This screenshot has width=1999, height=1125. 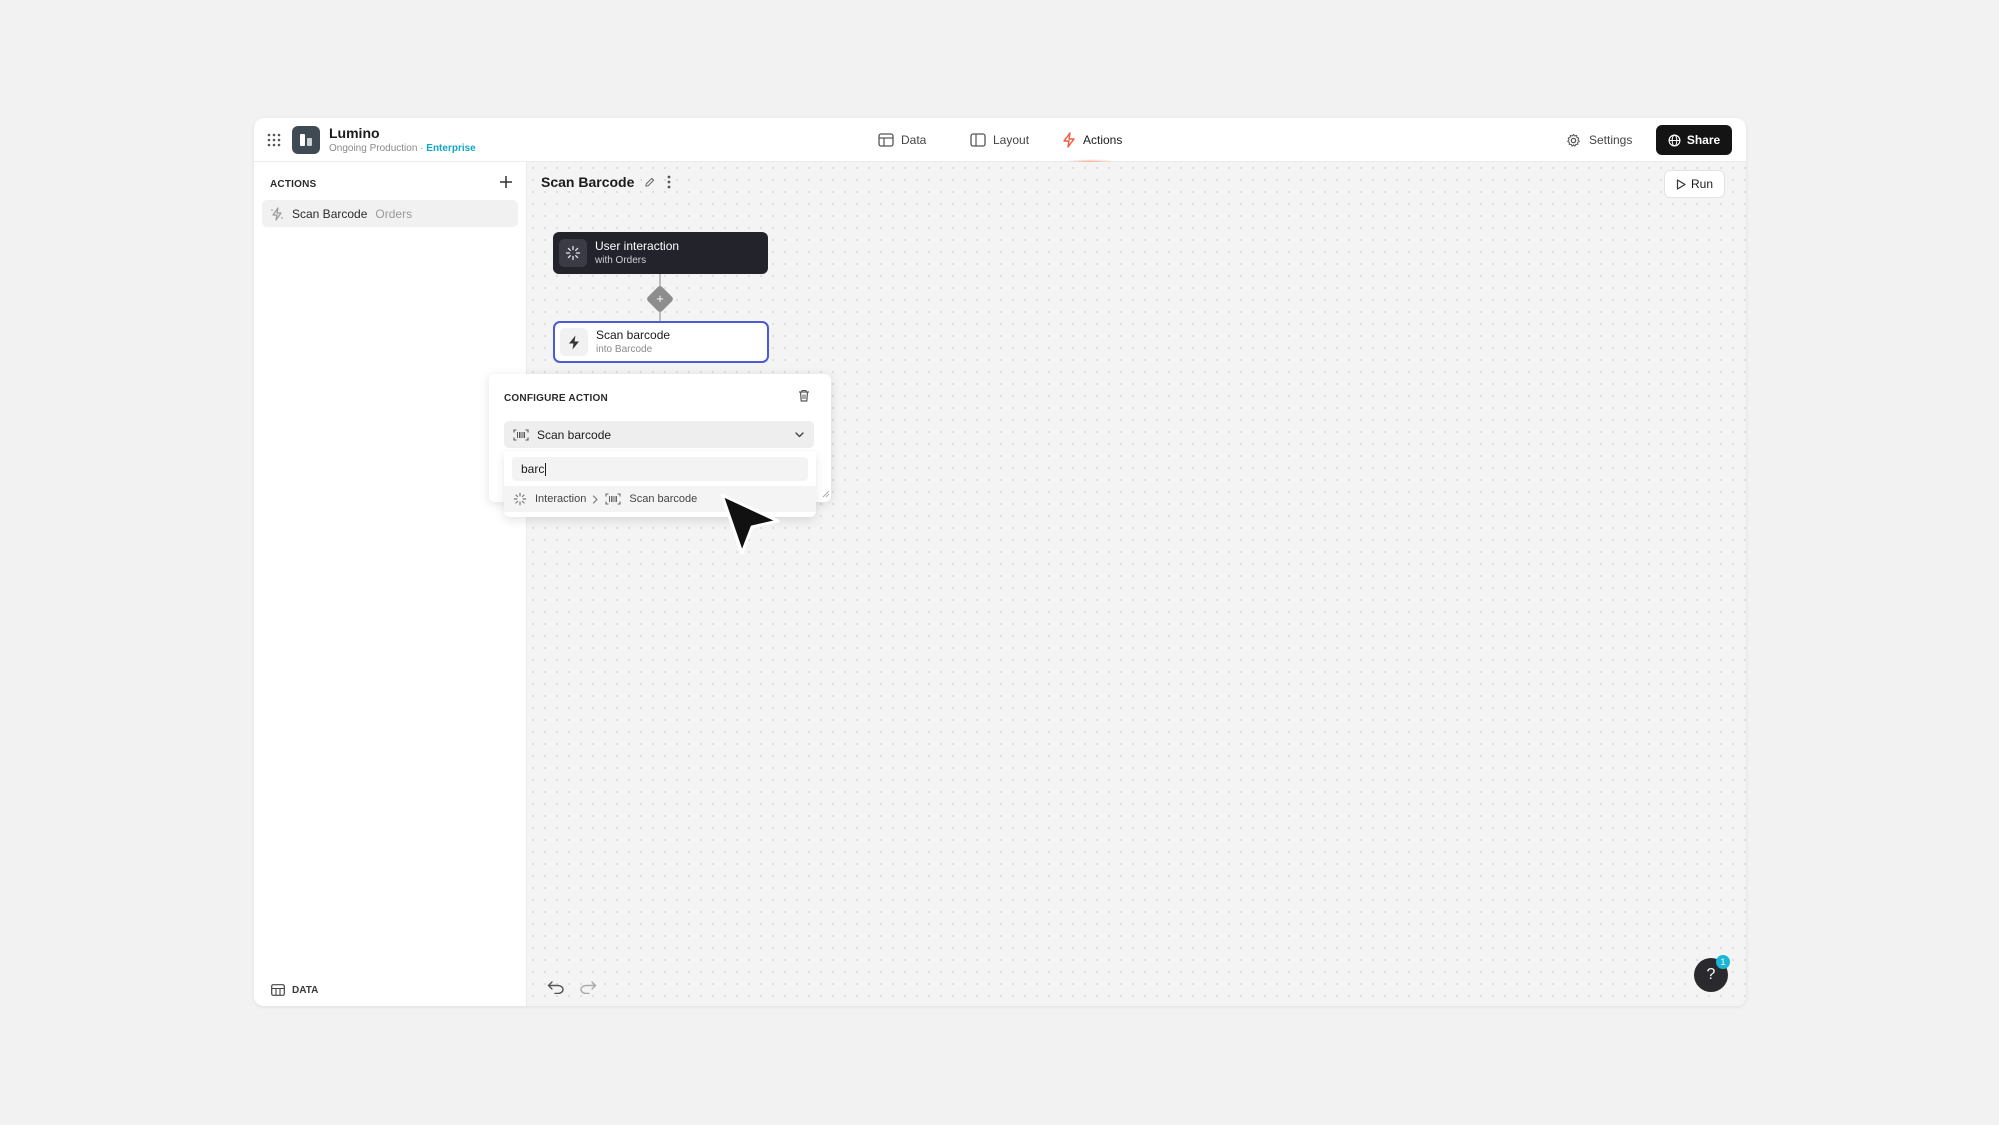 I want to click on sidebar-item-scan-barcode: Scan Barcode Orders, so click(x=390, y=213).